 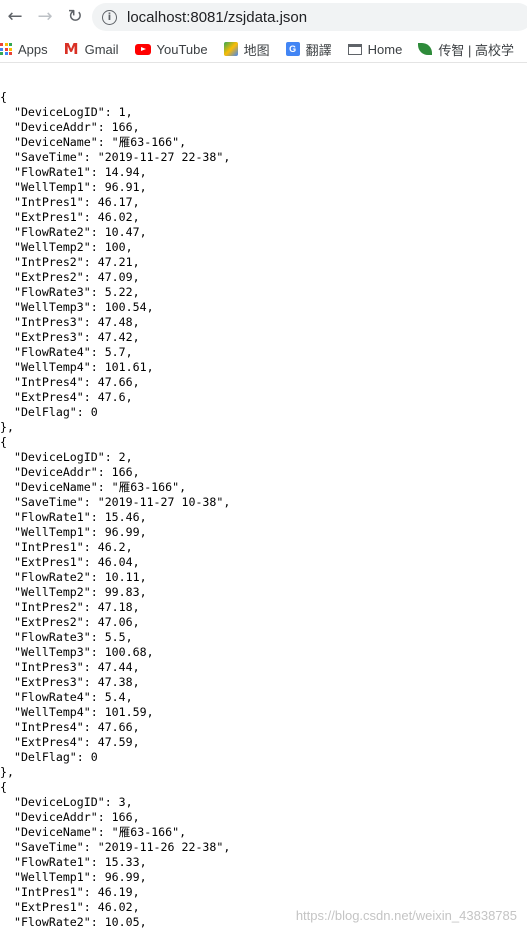 I want to click on json-line: "SaveTime": "2019-11-27 10-38",, so click(x=115, y=502).